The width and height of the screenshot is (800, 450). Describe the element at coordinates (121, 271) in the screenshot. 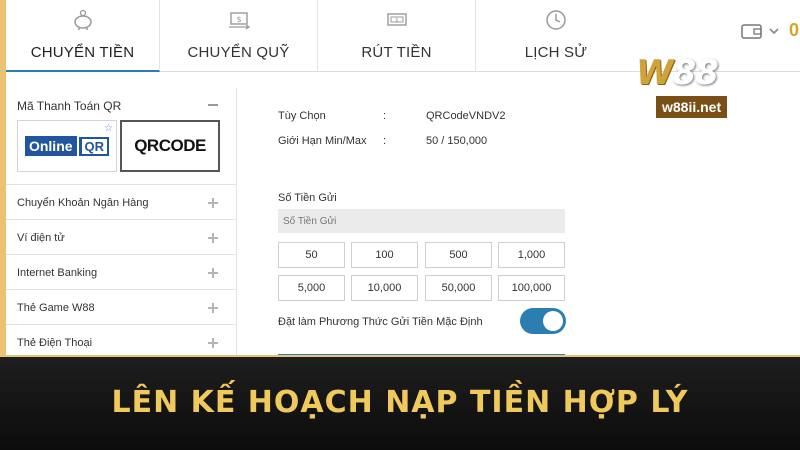

I see `sidebar-item-internet-banking: Internet Banking` at that location.